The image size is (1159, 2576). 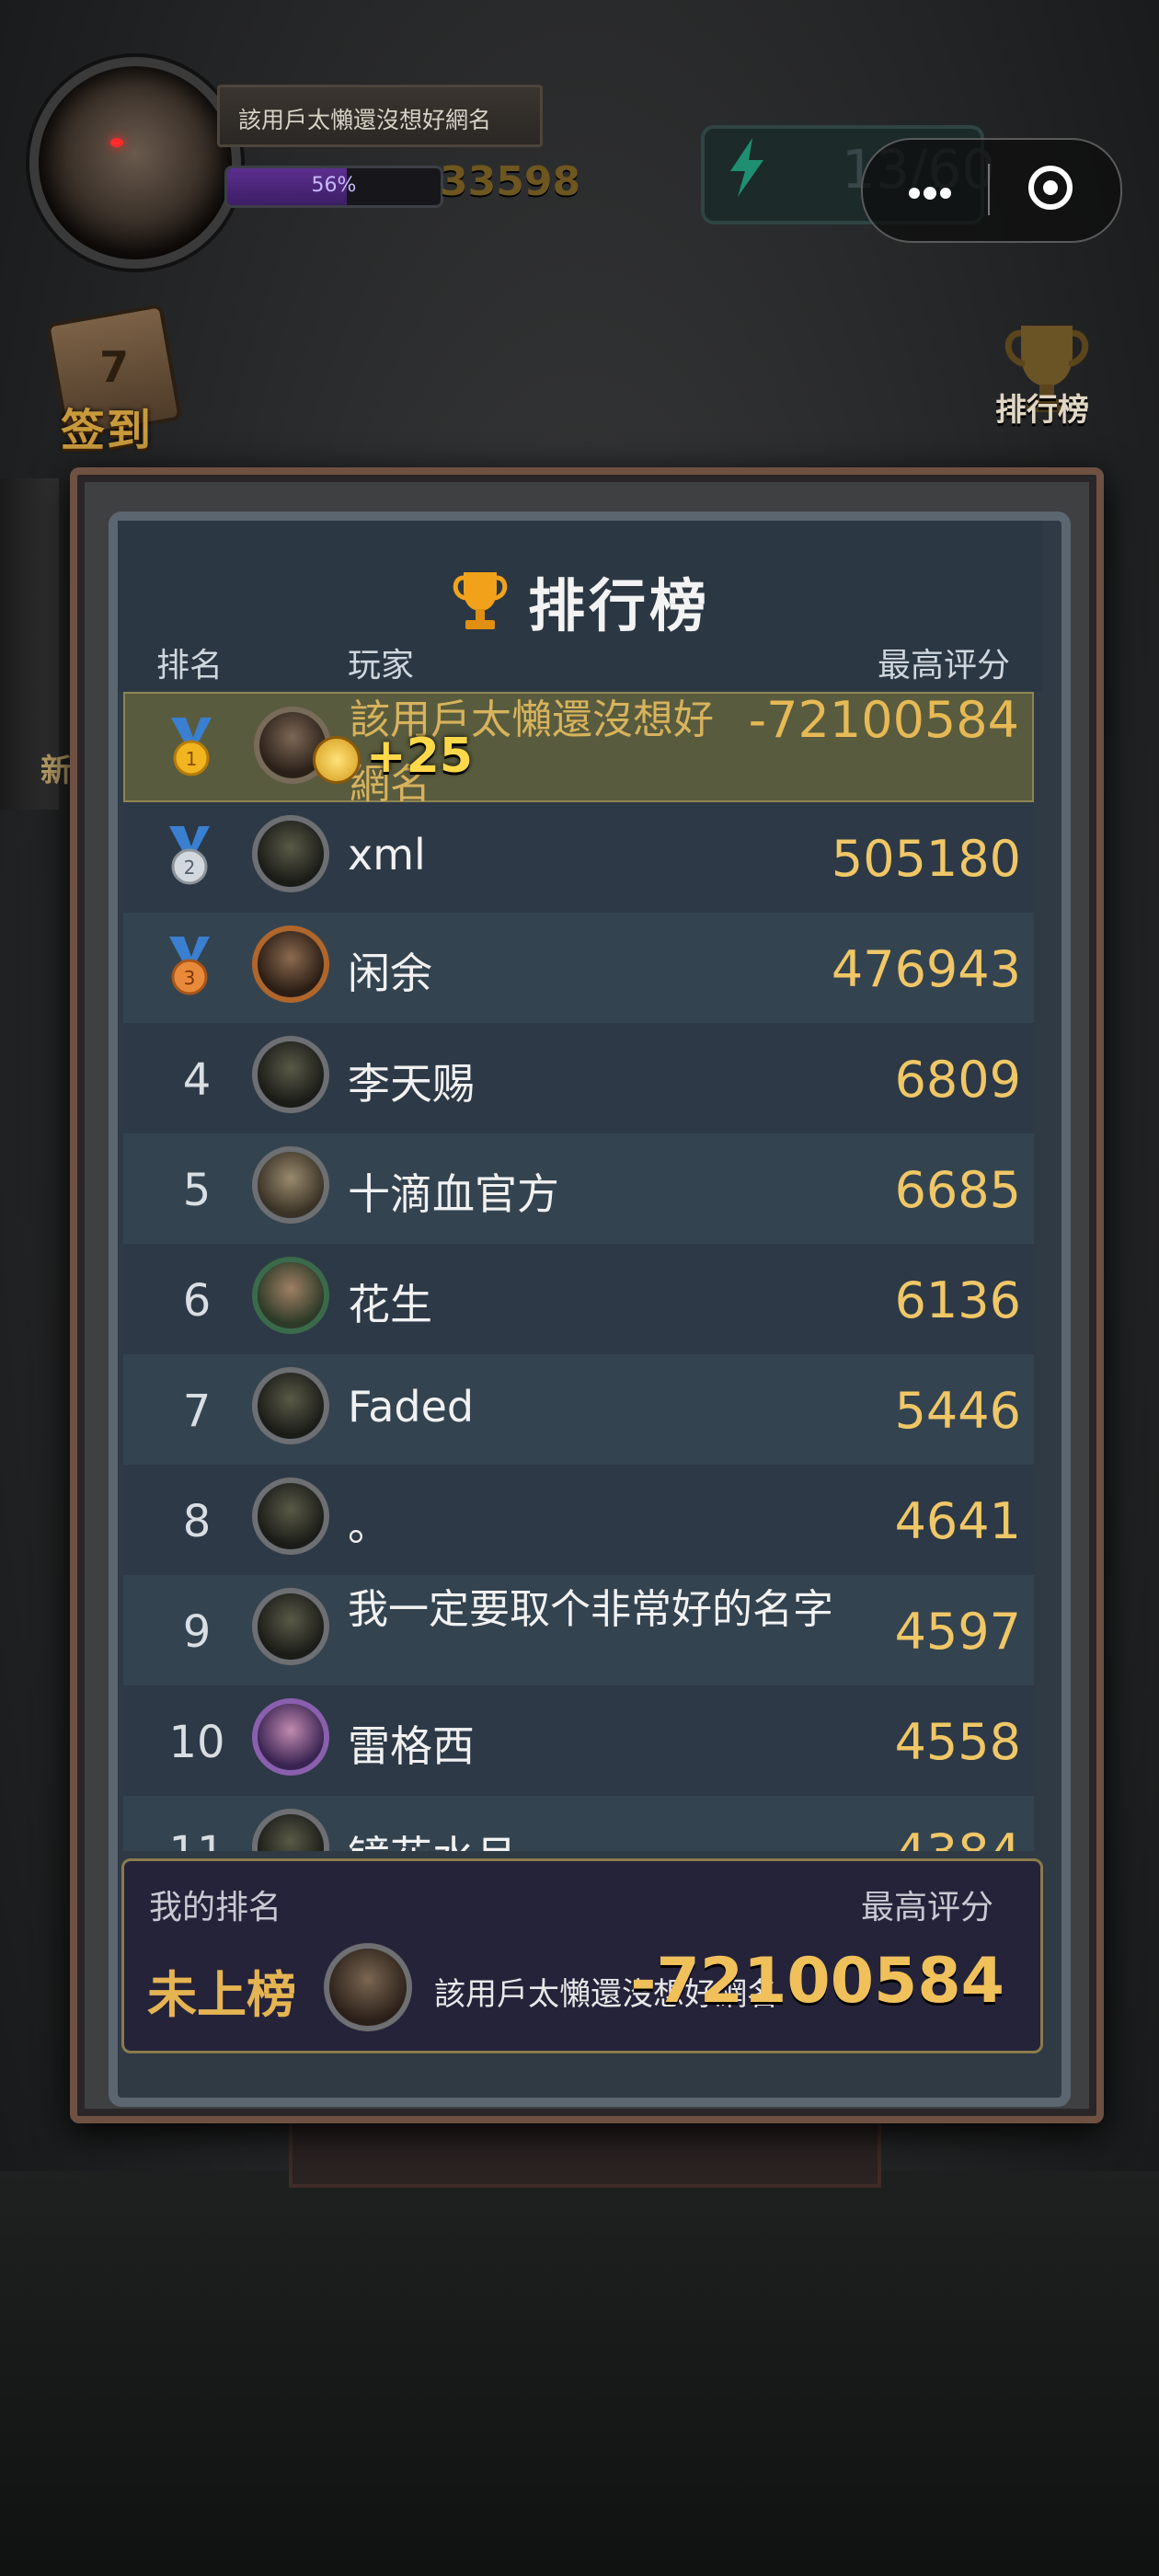 I want to click on column-header-rank: 排名, so click(x=190, y=665).